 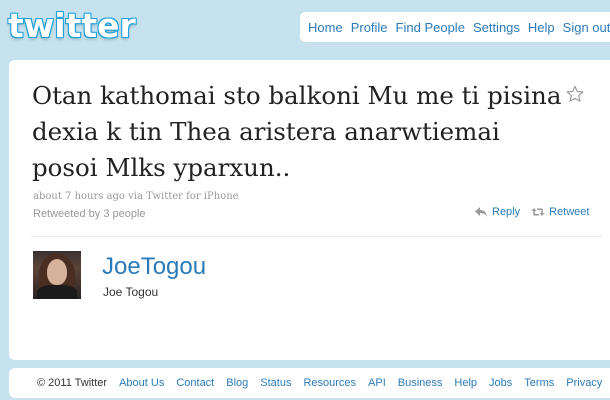 I want to click on retweet-count-label: Retweeted by 3 people, so click(x=89, y=214).